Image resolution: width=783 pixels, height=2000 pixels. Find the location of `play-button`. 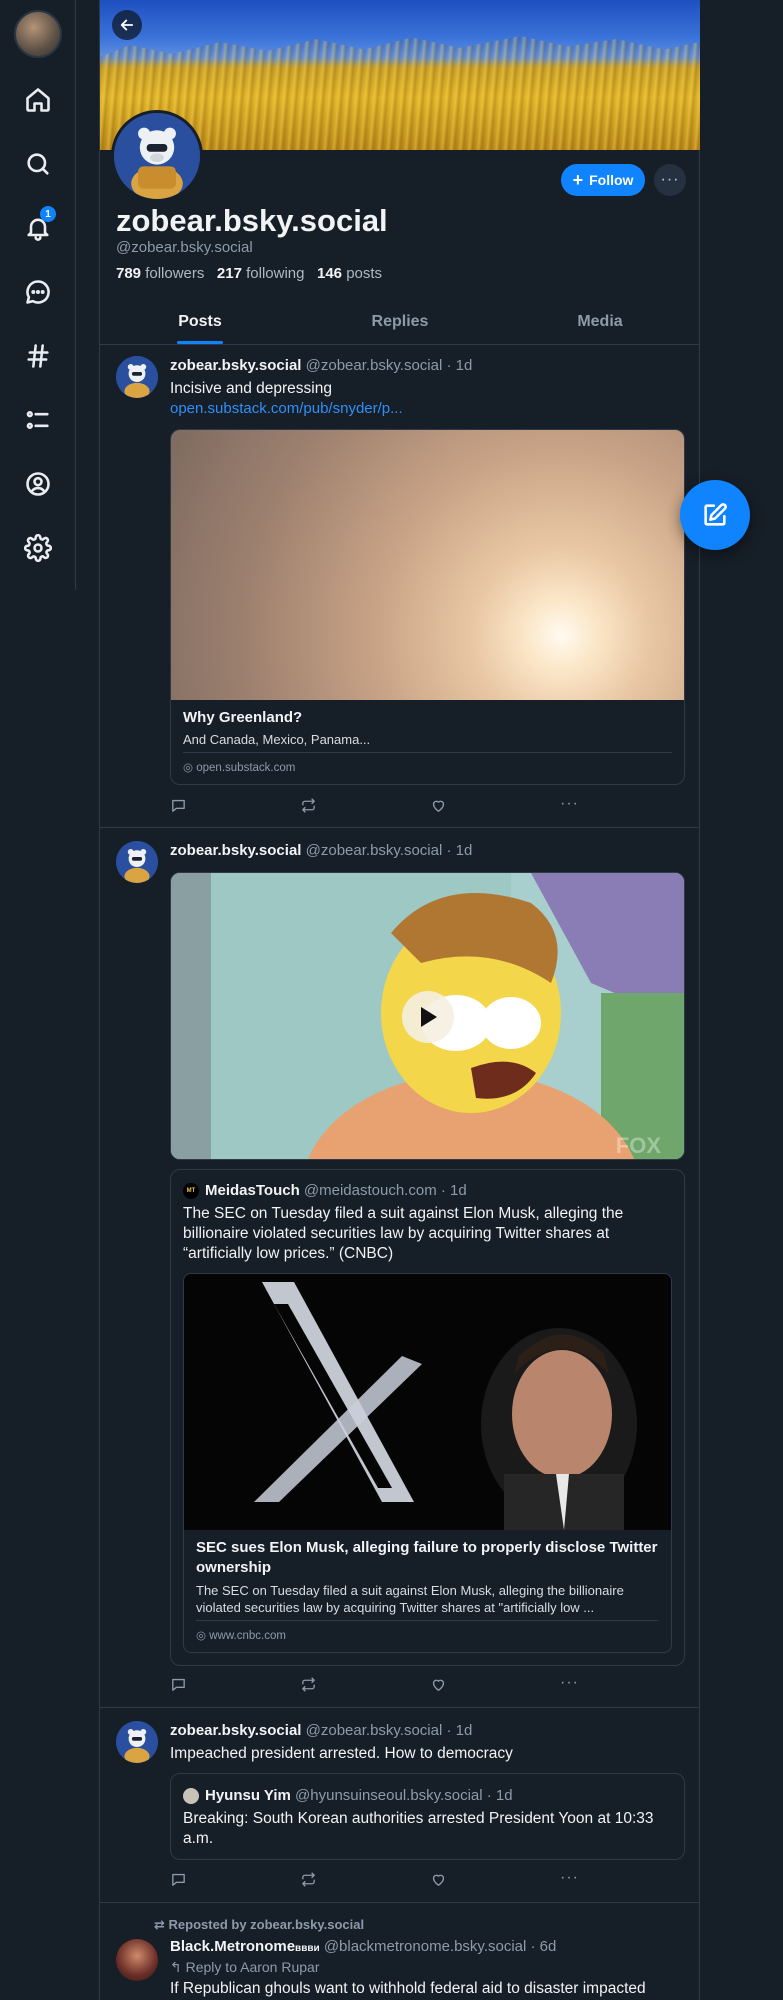

play-button is located at coordinates (428, 1017).